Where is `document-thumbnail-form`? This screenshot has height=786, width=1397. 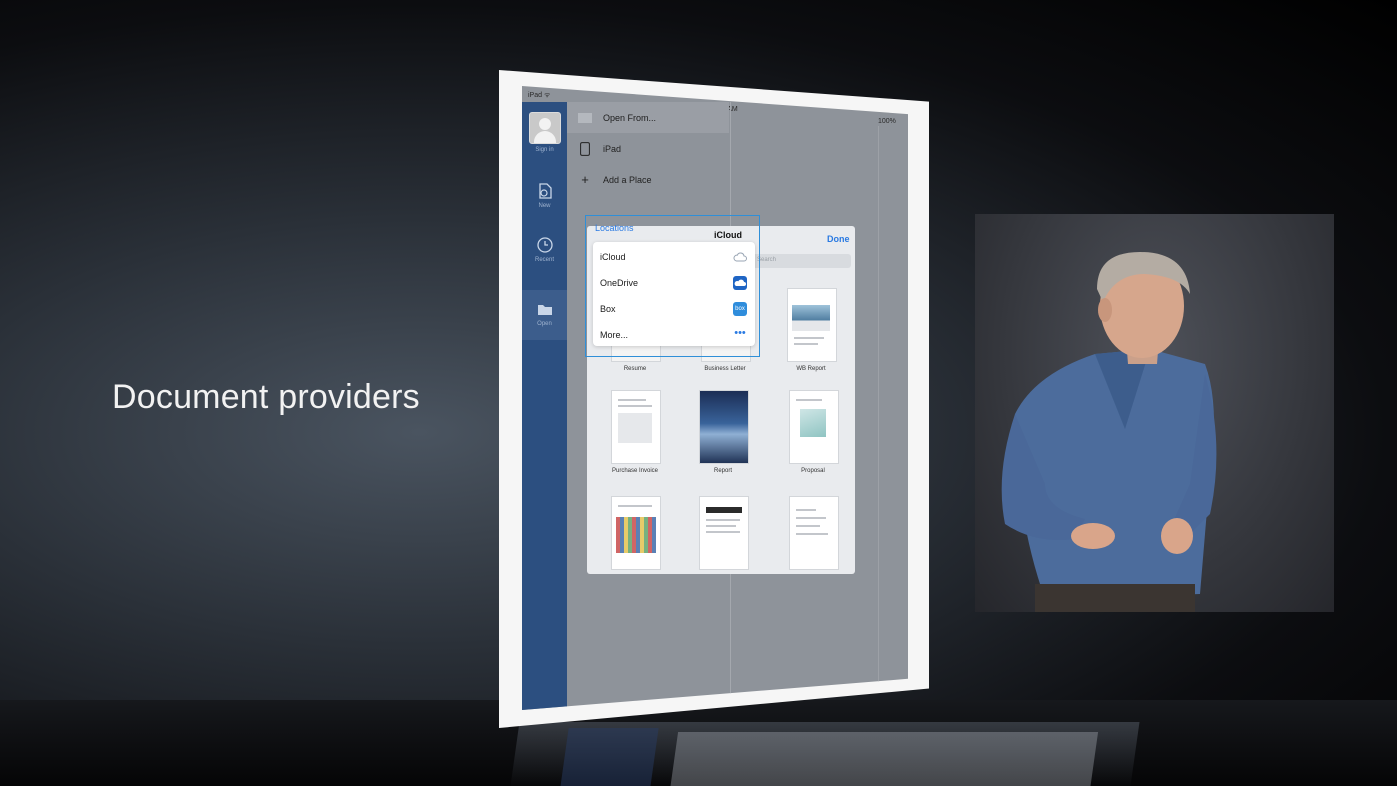
document-thumbnail-form is located at coordinates (814, 543).